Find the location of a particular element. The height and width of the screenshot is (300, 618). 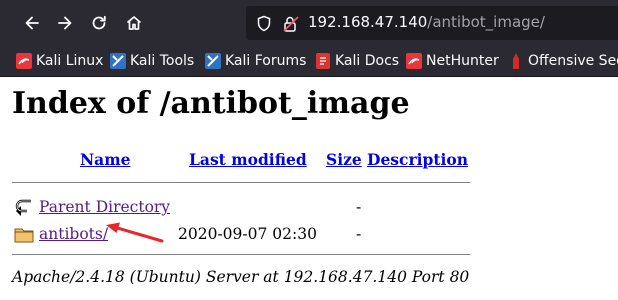

annotation-arrow is located at coordinates (135, 232).